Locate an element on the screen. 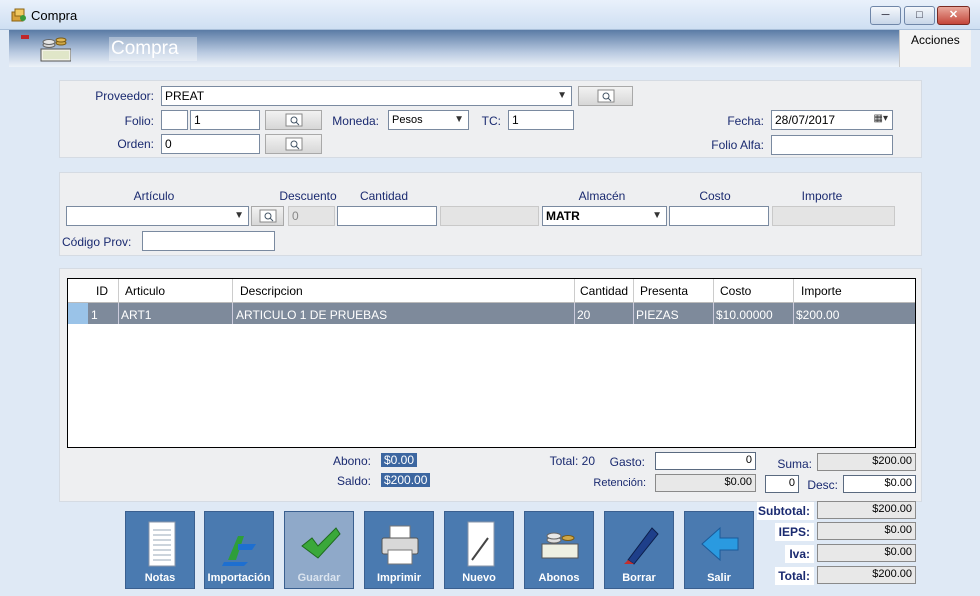 The height and width of the screenshot is (596, 980). notas-button: Notas is located at coordinates (160, 550).